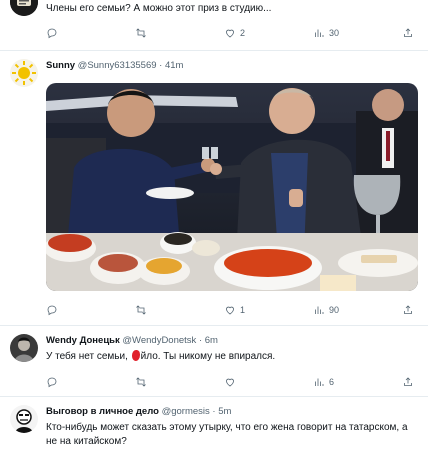 This screenshot has height=453, width=428. I want to click on tweet-header: Выговор в личное дело @gormesis · 5m, so click(138, 411).